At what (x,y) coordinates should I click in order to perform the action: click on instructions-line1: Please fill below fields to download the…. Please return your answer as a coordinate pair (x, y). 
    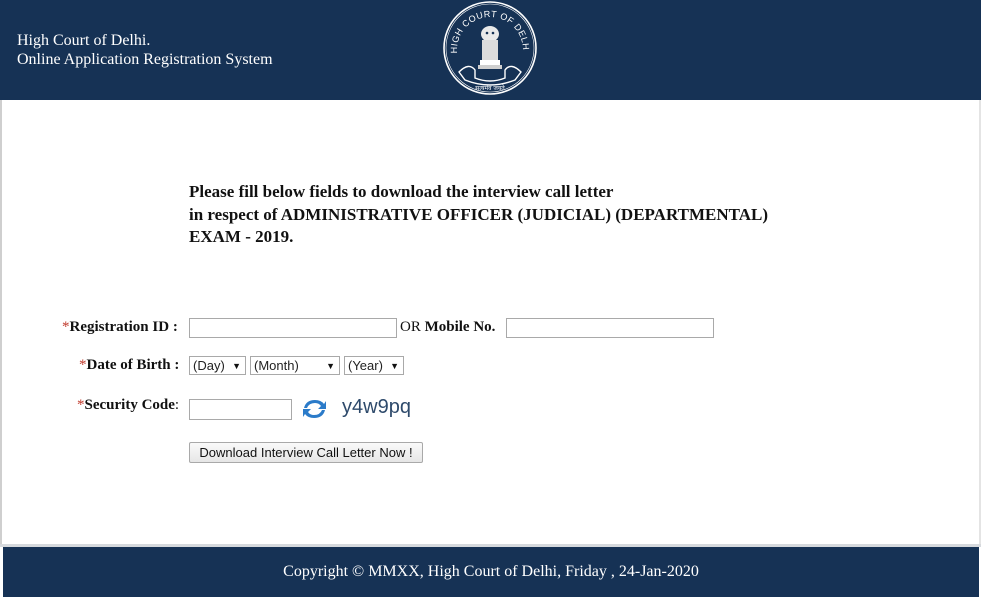
    Looking at the image, I should click on (401, 191).